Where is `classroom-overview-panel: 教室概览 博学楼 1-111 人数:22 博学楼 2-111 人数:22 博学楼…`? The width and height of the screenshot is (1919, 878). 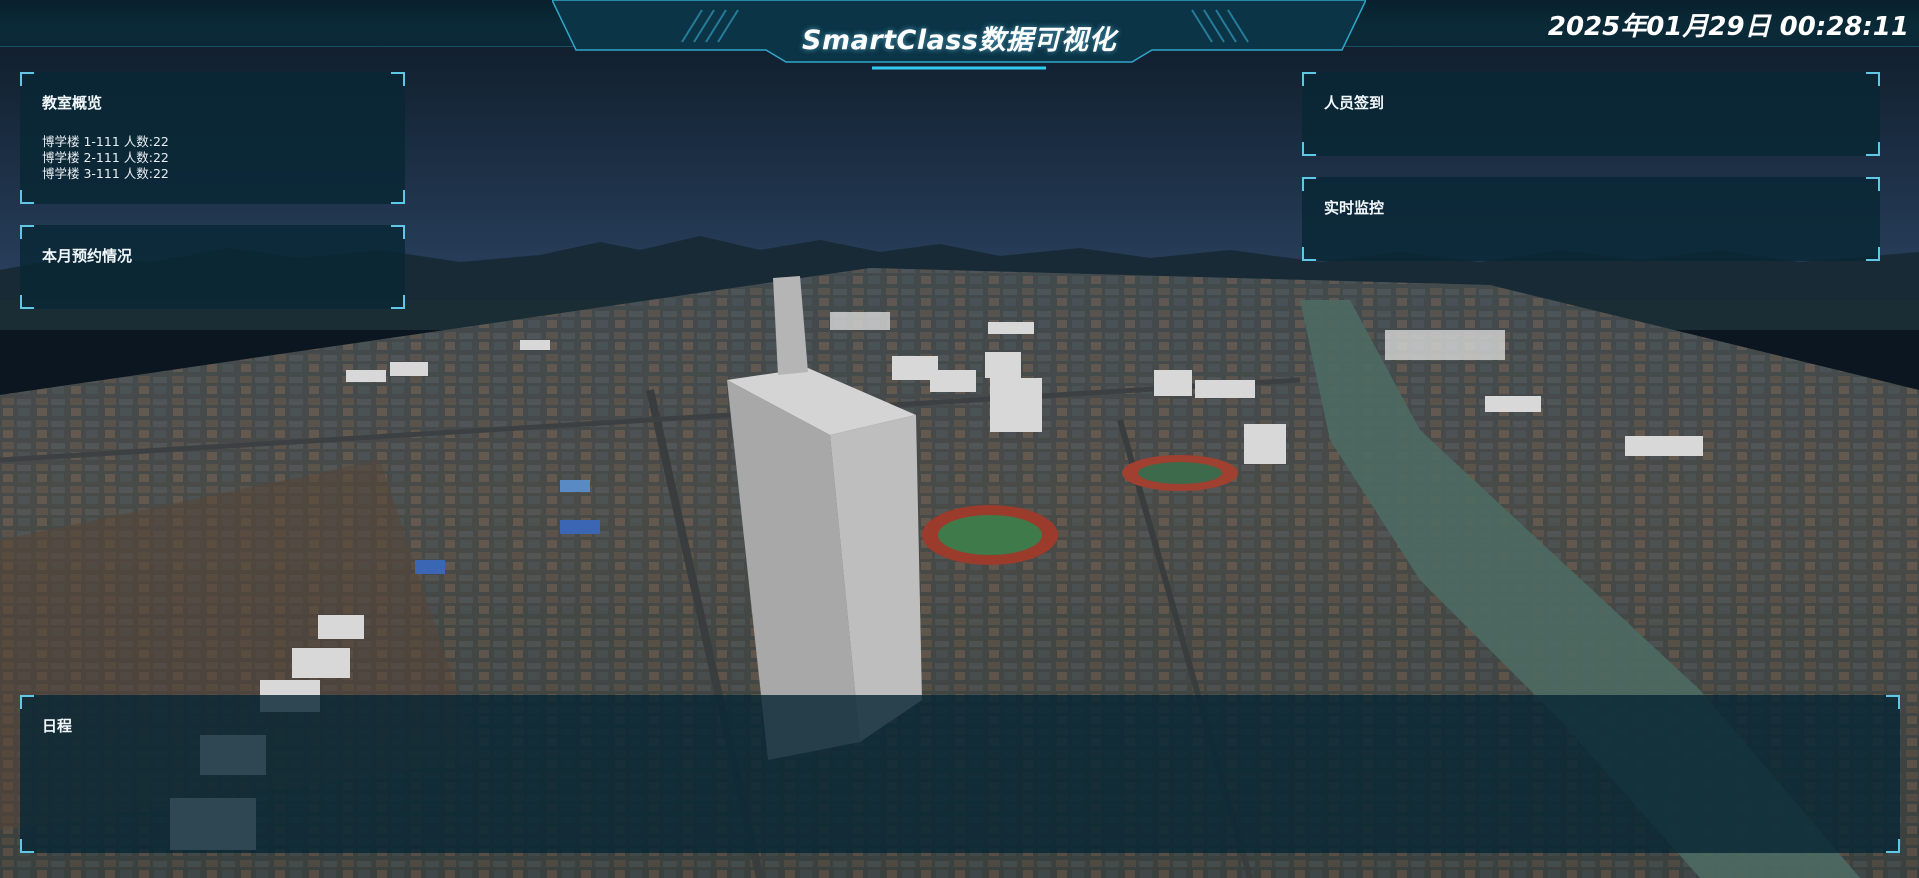
classroom-overview-panel: 教室概览 博学楼 1-111 人数:22 博学楼 2-111 人数:22 博学楼… is located at coordinates (212, 138).